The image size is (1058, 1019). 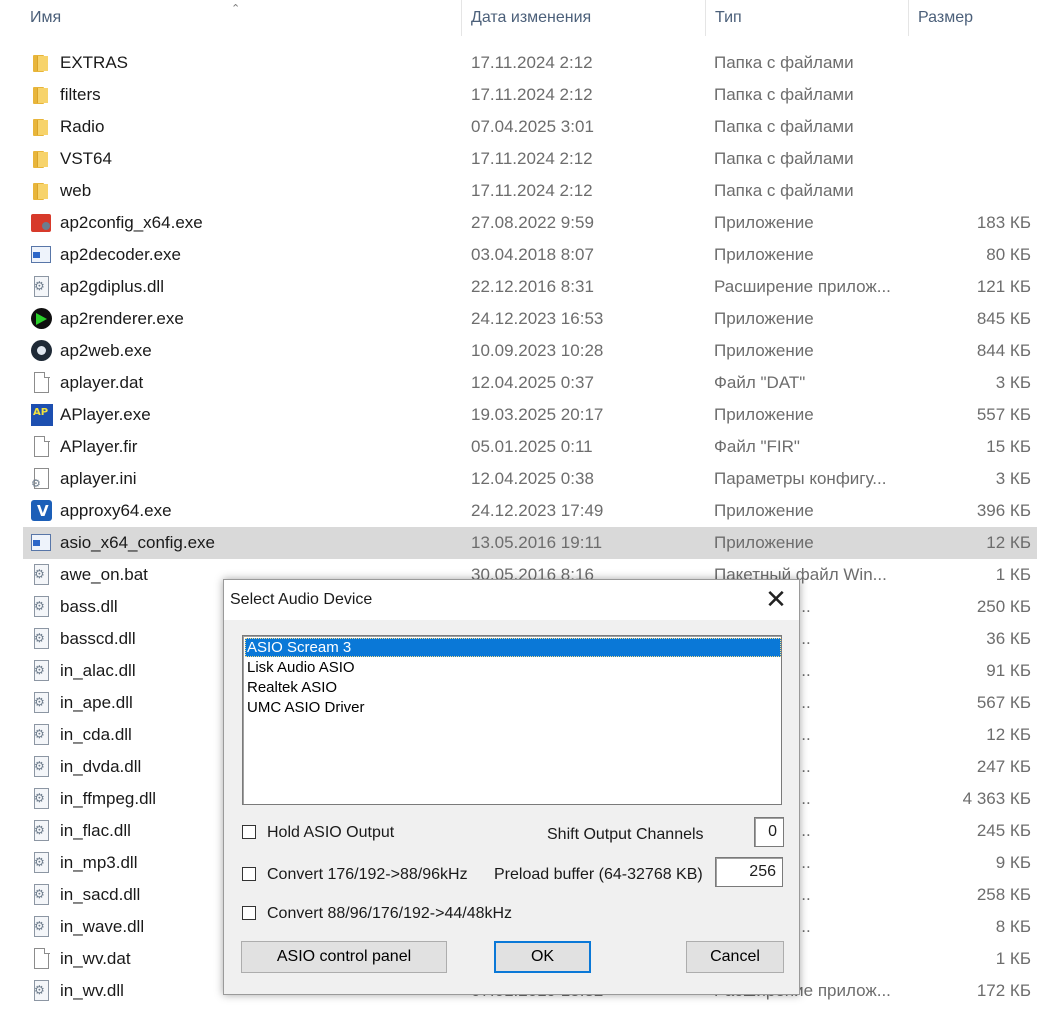 I want to click on aplayer-icon, so click(x=42, y=415).